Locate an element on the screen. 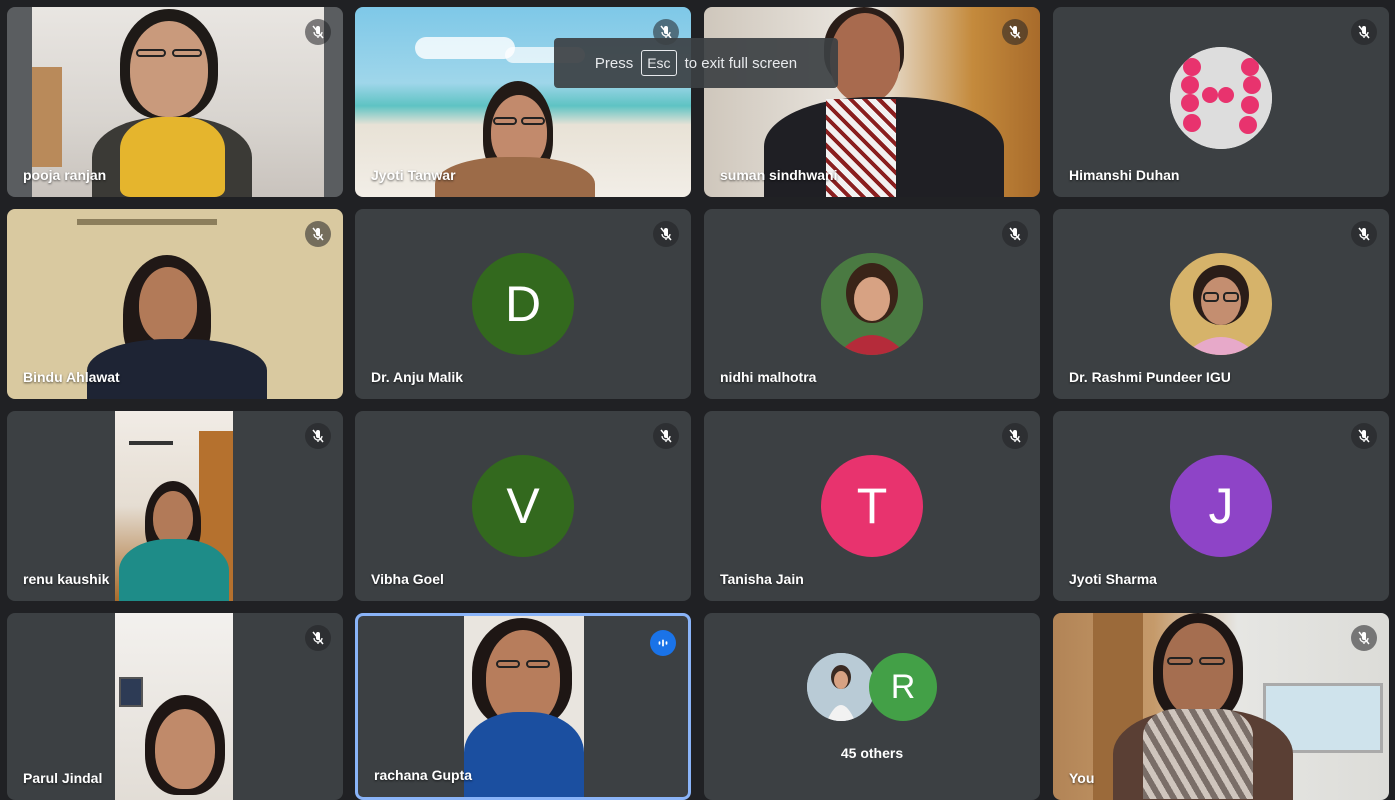 The height and width of the screenshot is (800, 1395). participant-name: Himanshi Duhan is located at coordinates (1124, 175).